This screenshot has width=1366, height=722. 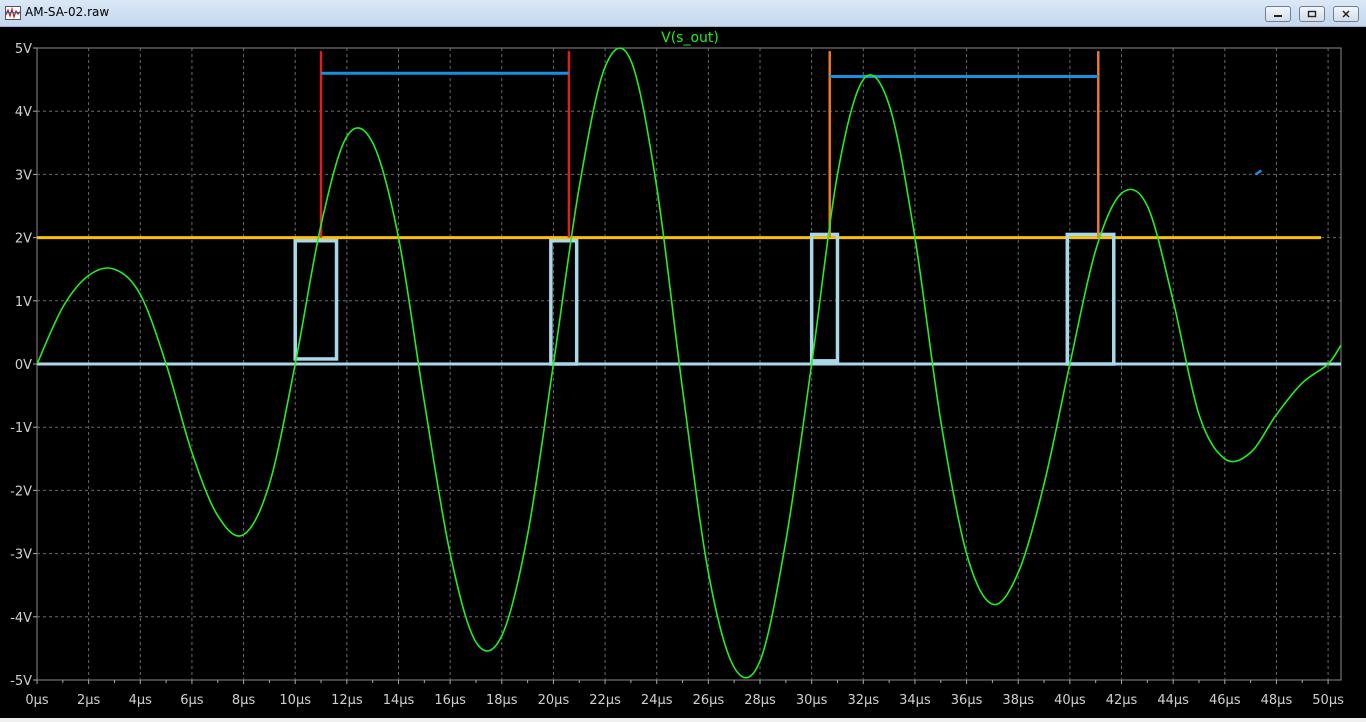 What do you see at coordinates (1328, 700) in the screenshot?
I see `x-tick-label: 50µs` at bounding box center [1328, 700].